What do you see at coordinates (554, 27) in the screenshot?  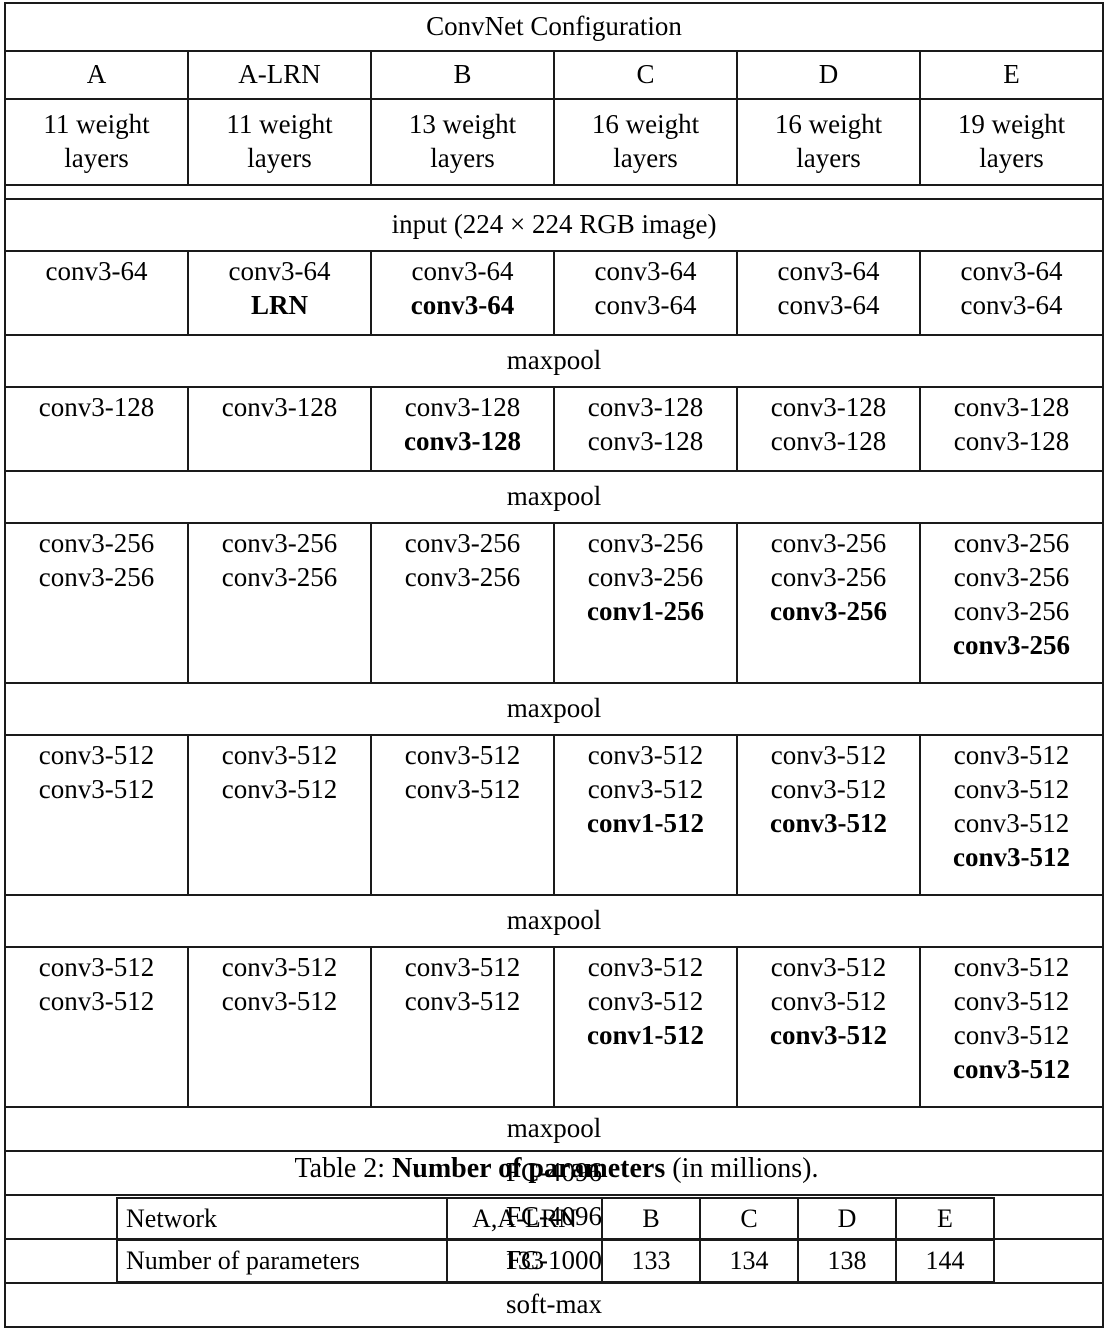 I see `table-title-row: ConvNet Configuration` at bounding box center [554, 27].